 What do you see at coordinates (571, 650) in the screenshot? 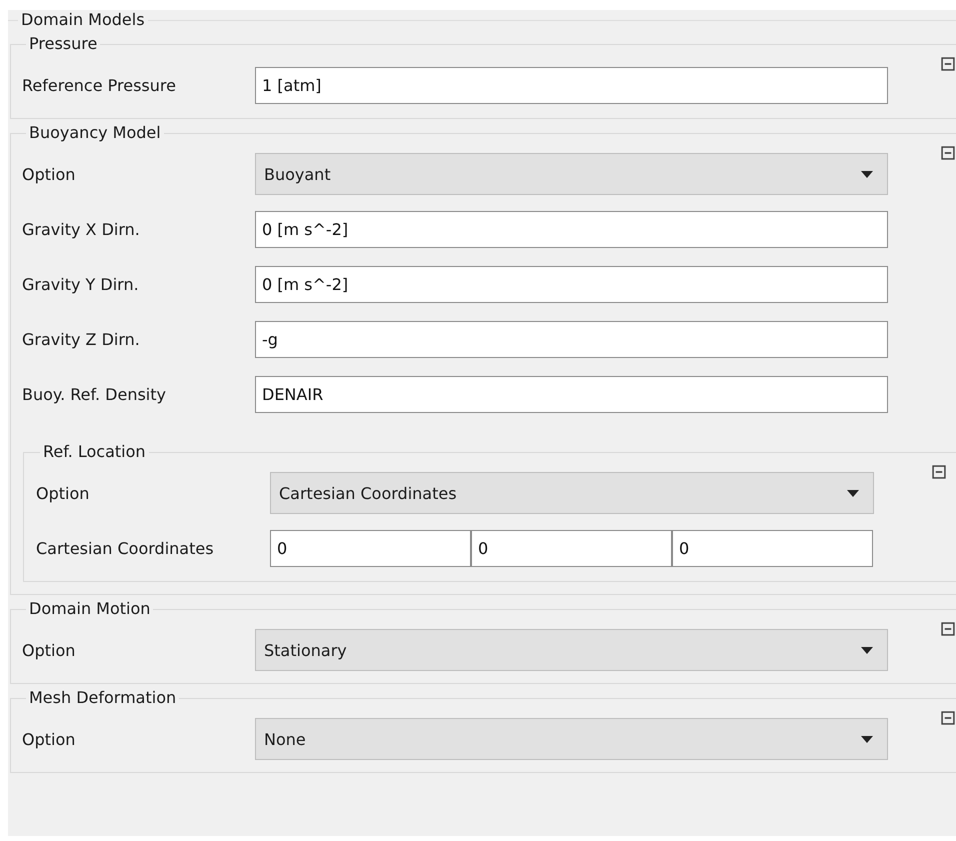
I see `dropdown: Stationary` at bounding box center [571, 650].